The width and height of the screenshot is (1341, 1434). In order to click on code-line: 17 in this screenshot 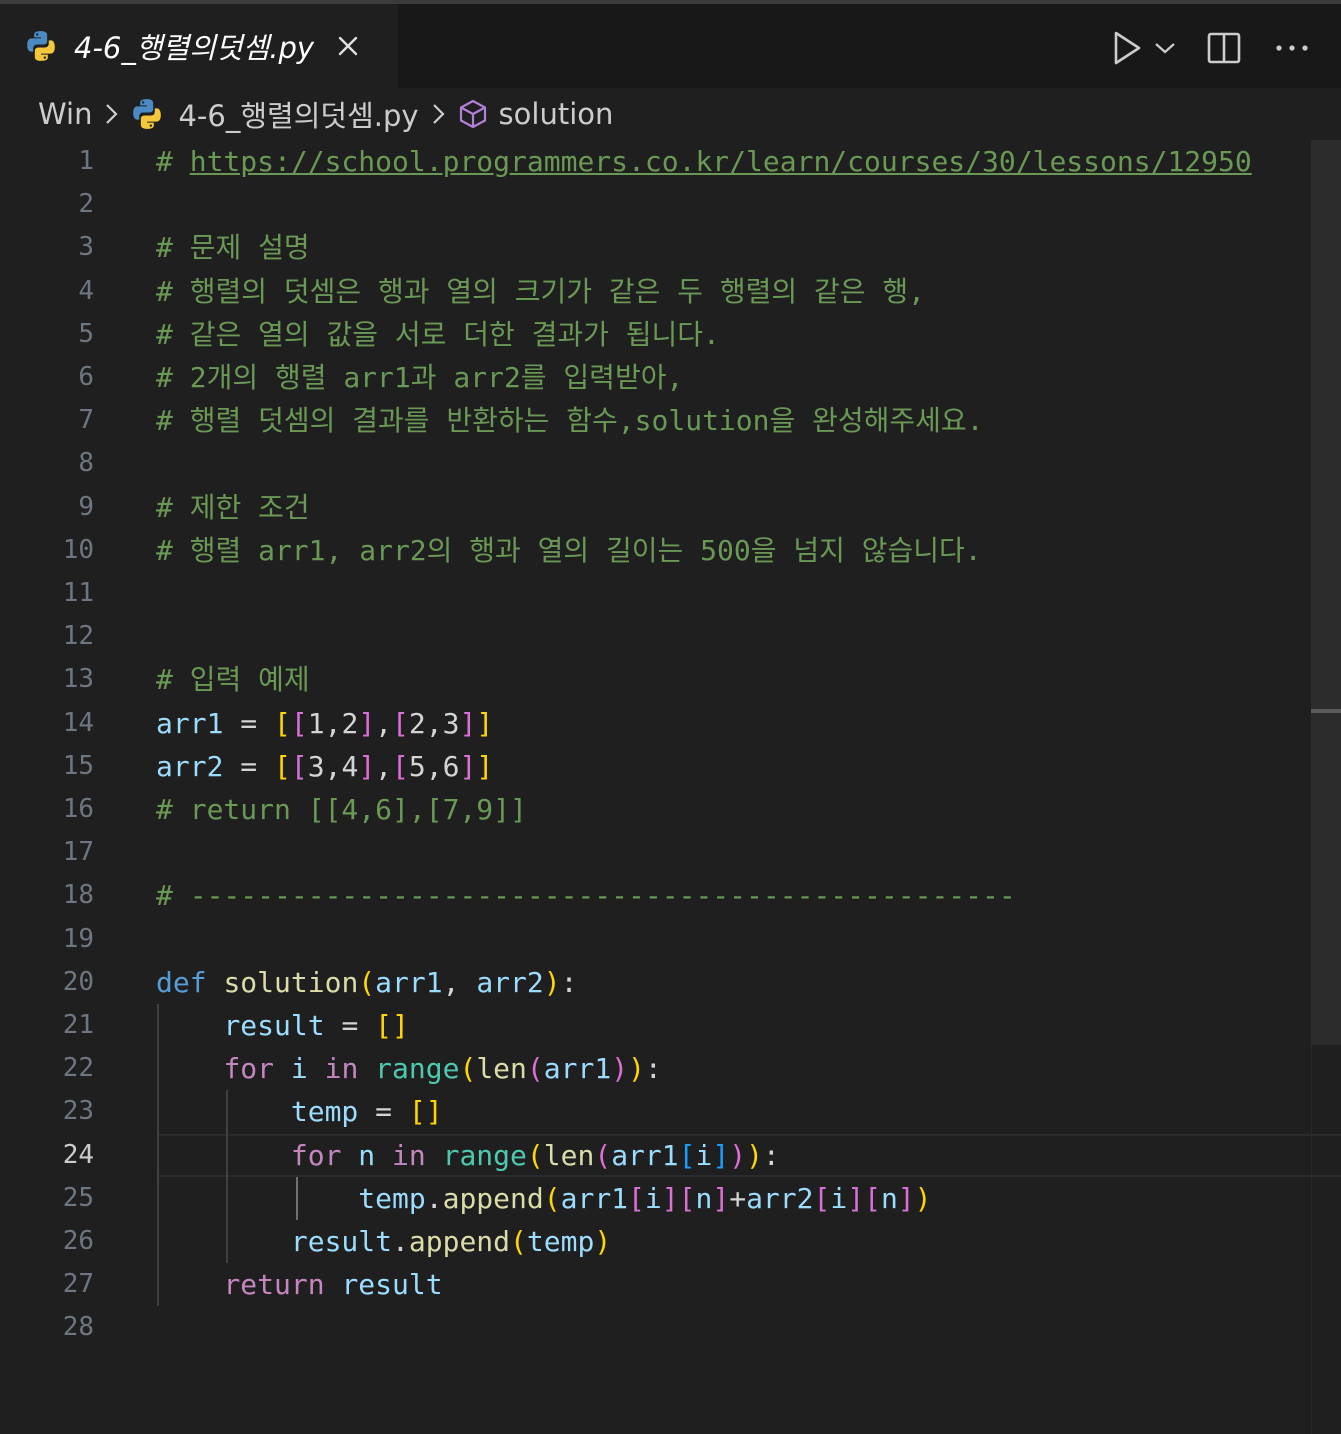, I will do `click(670, 852)`.